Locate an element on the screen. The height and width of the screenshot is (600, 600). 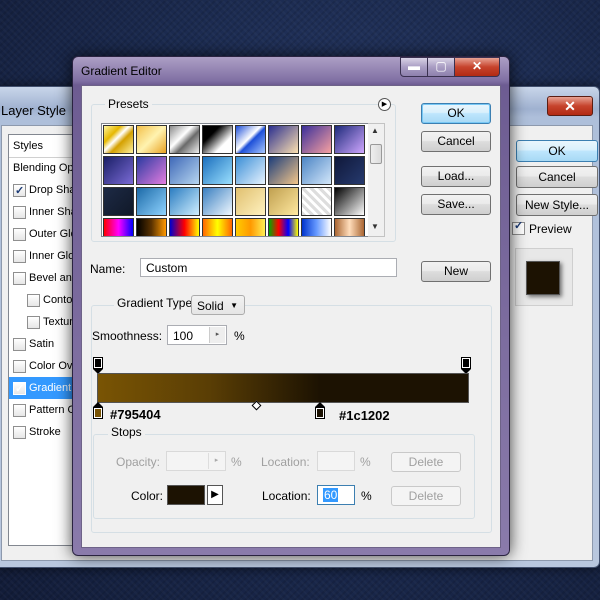
delete-color-stop-button: Delete is located at coordinates (426, 496).